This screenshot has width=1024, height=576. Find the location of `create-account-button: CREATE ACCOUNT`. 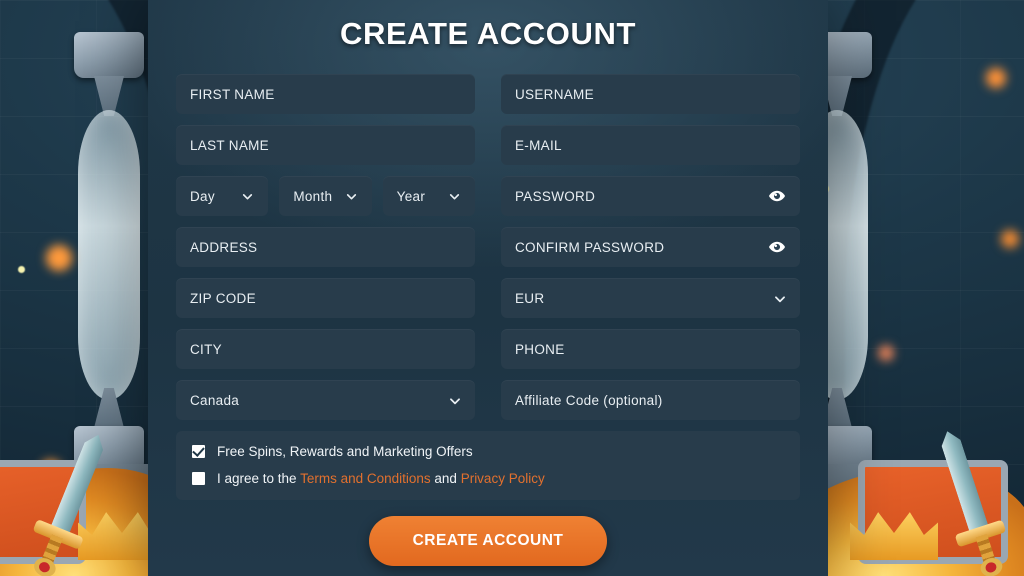

create-account-button: CREATE ACCOUNT is located at coordinates (488, 541).